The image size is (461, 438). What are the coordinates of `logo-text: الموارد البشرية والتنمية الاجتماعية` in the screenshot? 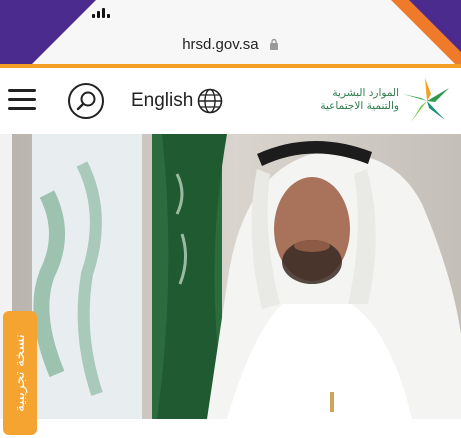 It's located at (359, 99).